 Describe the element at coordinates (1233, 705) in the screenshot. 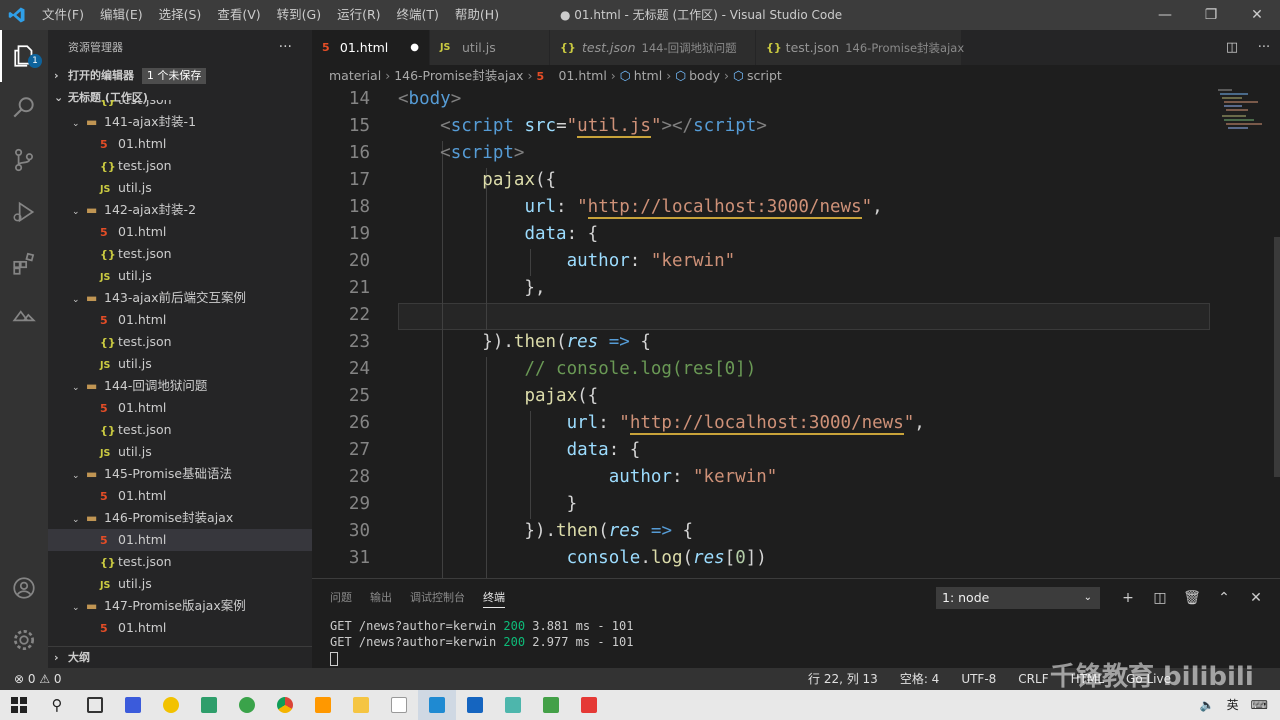

I see `ime-indicator: 英` at that location.